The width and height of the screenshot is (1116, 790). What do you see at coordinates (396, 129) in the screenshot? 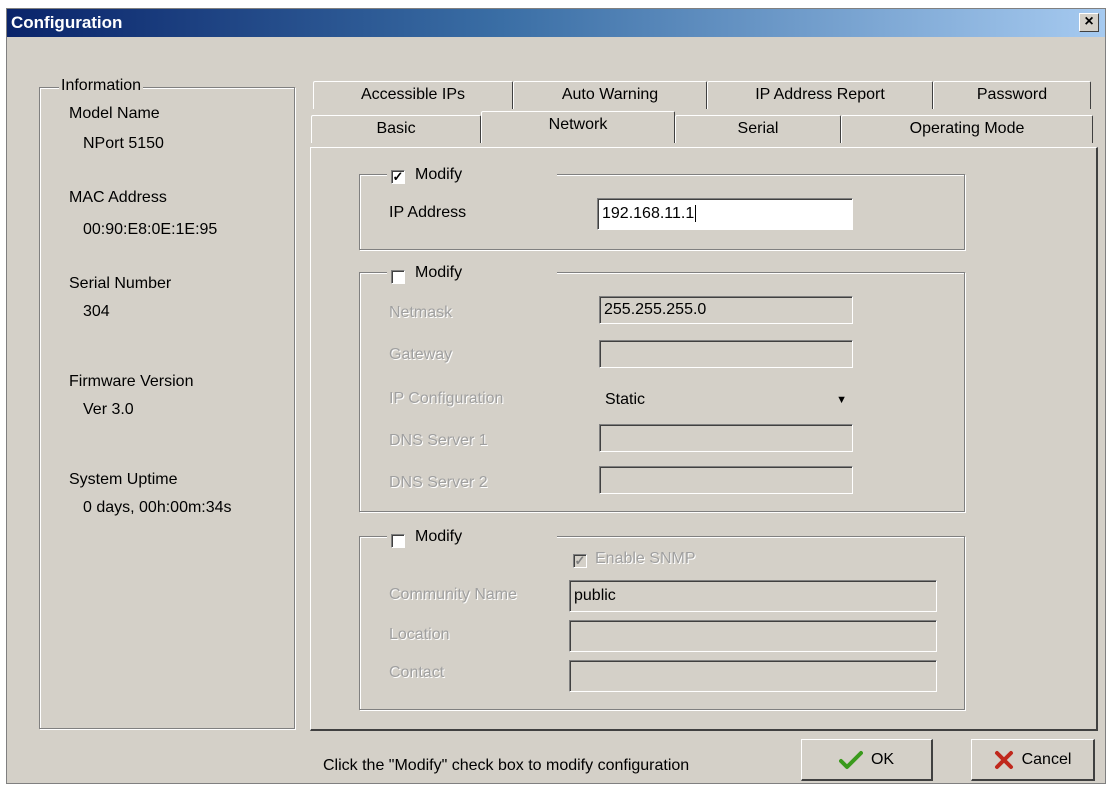
I see `tab-basic: Basic` at bounding box center [396, 129].